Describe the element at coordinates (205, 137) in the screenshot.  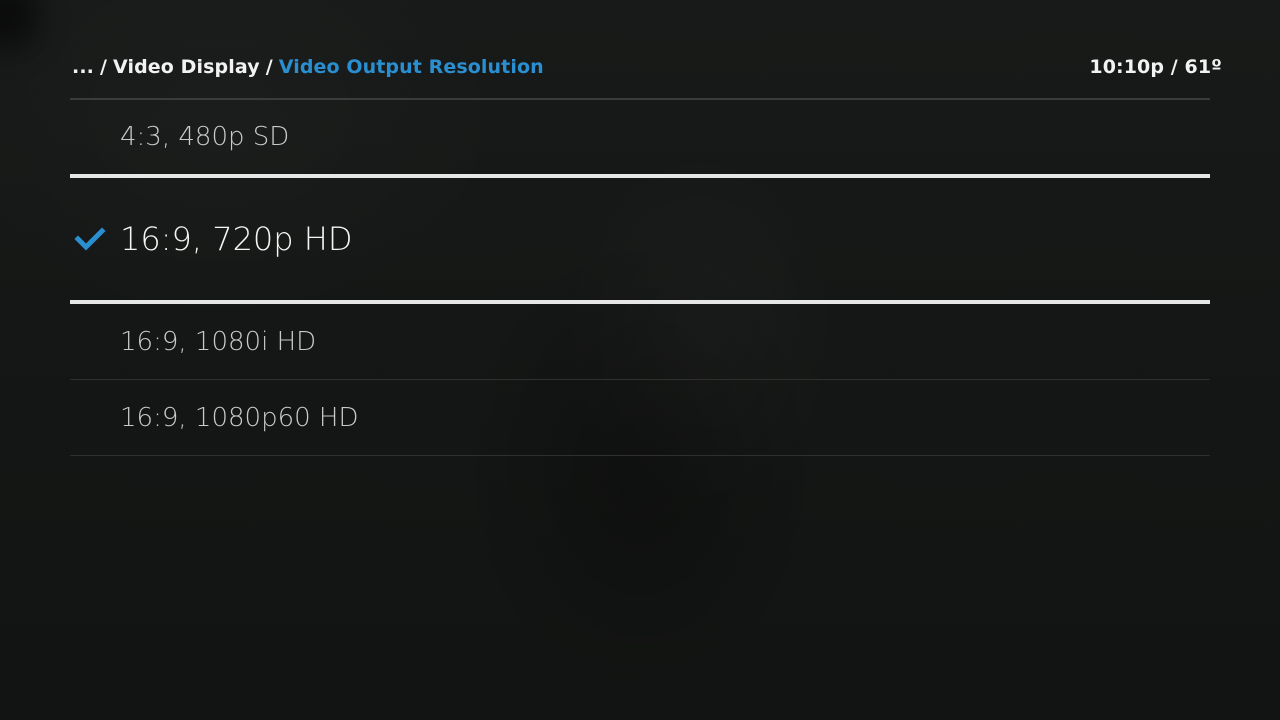
I see `option-label: 4:3, 480p SD` at that location.